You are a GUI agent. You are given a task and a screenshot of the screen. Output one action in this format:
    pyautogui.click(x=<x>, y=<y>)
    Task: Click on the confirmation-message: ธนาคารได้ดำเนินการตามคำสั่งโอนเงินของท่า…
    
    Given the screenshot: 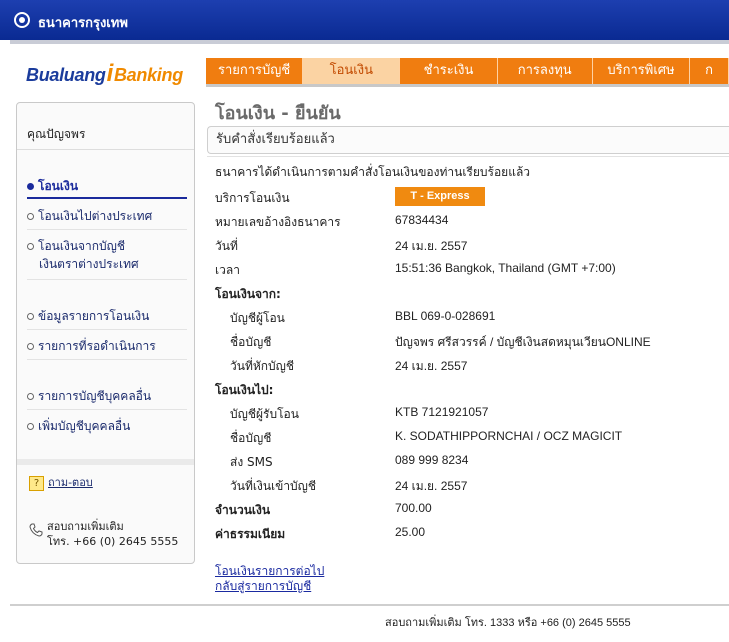 What is the action you would take?
    pyautogui.click(x=373, y=172)
    